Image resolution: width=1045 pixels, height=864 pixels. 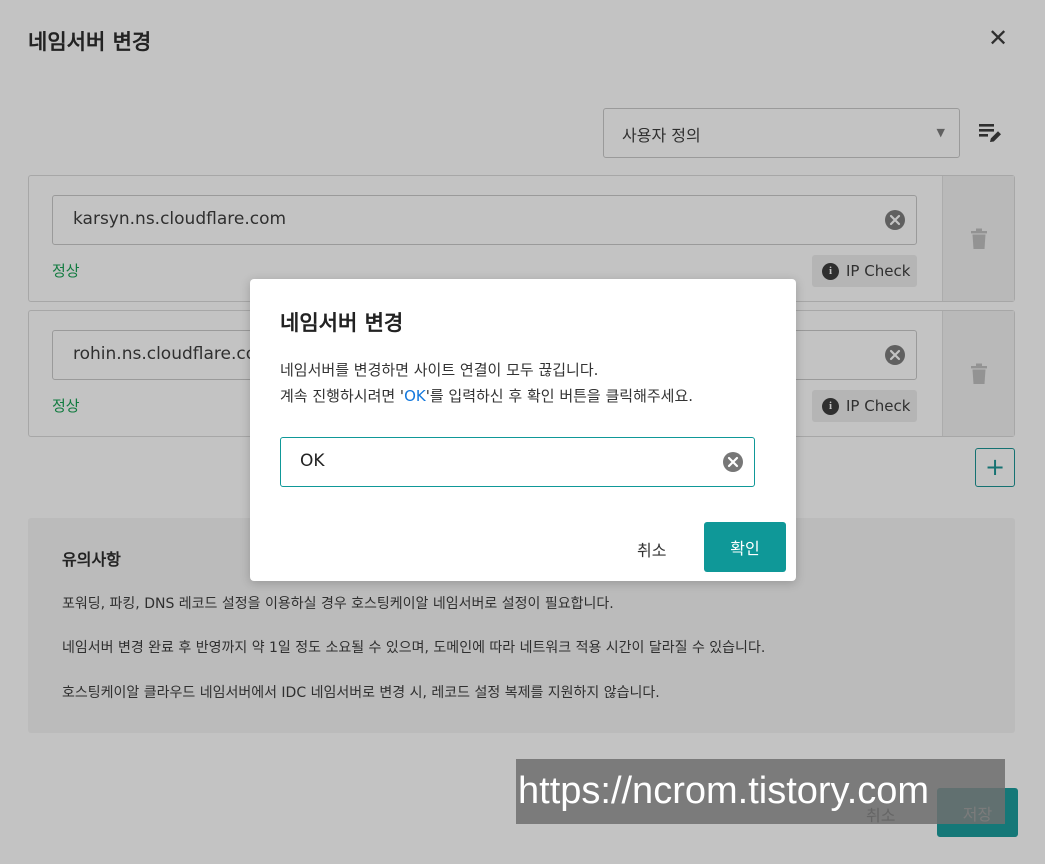 What do you see at coordinates (651, 549) in the screenshot?
I see `confirm-cancel-button: 취소` at bounding box center [651, 549].